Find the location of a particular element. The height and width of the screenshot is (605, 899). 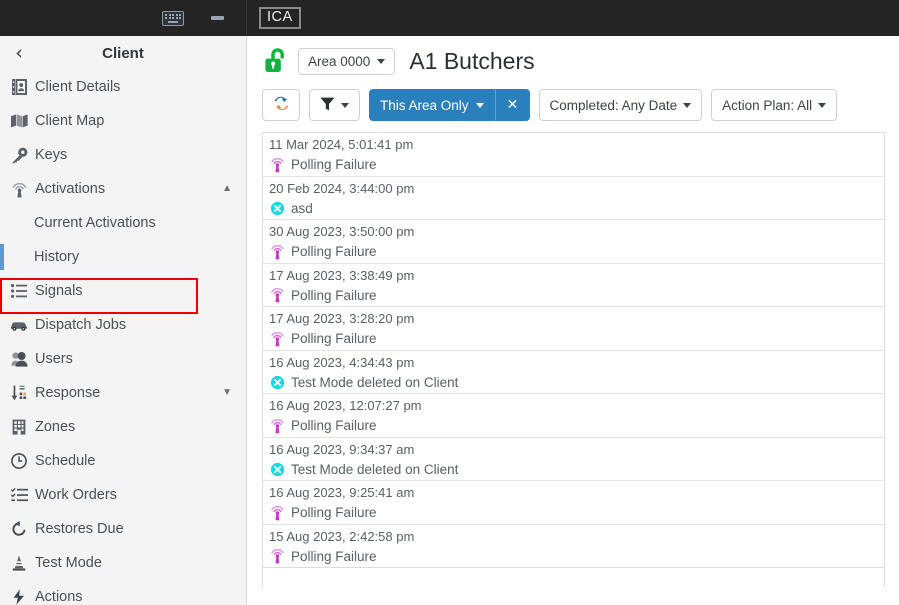

sidebar-item-current-activations: Current Activations is located at coordinates (123, 223).